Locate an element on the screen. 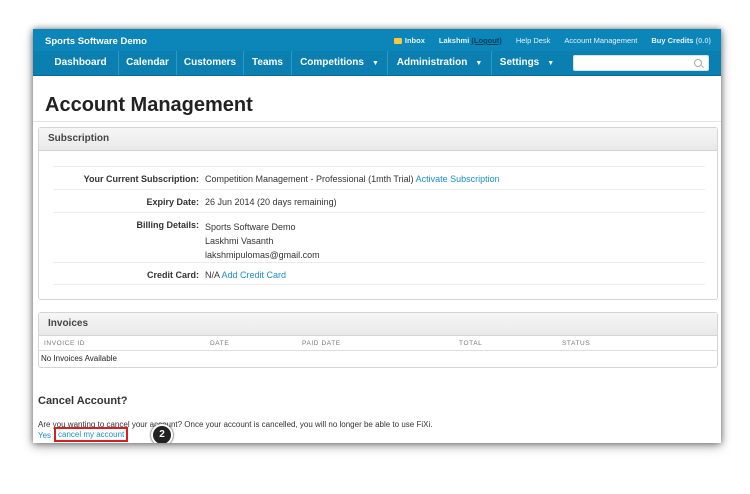 The width and height of the screenshot is (750, 494). nav-competitions: Competitions ▼ is located at coordinates (340, 63).